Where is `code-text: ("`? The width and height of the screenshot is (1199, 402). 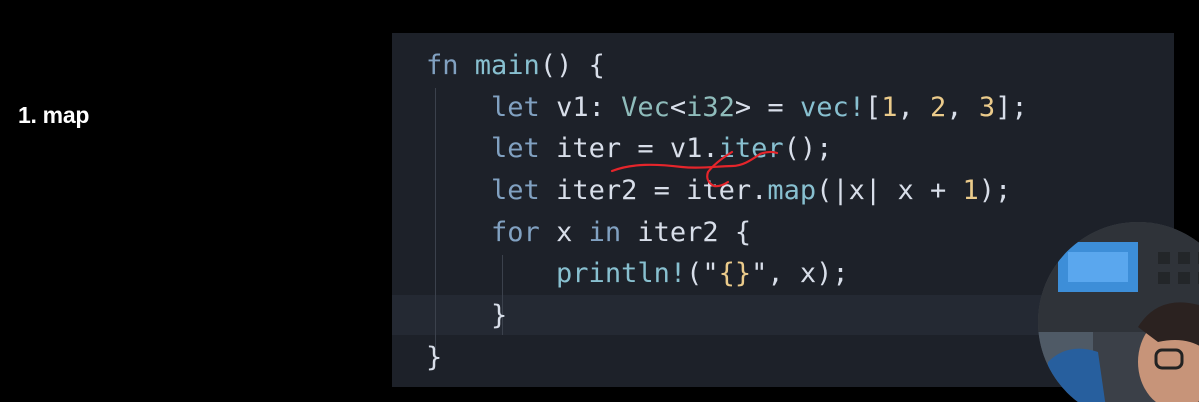 code-text: (" is located at coordinates (702, 274).